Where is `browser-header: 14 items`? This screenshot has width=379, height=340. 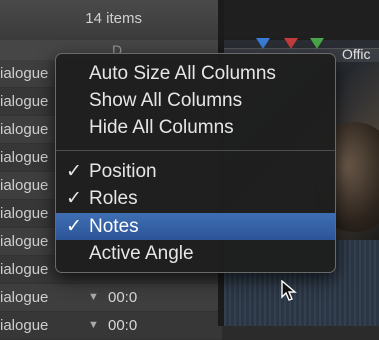 browser-header: 14 items is located at coordinates (111, 20).